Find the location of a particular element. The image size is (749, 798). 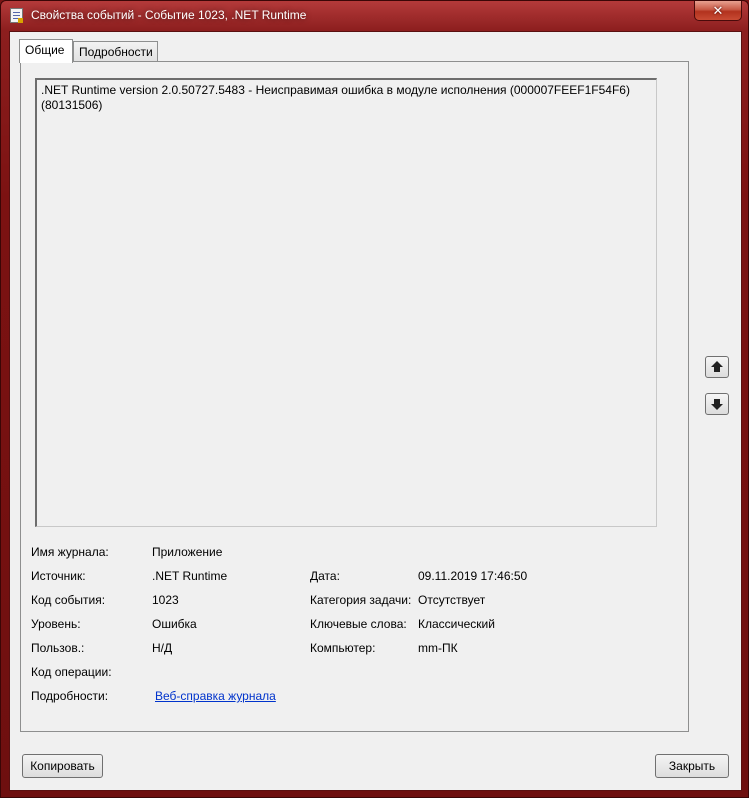

source-label: Источник: is located at coordinates (58, 576).